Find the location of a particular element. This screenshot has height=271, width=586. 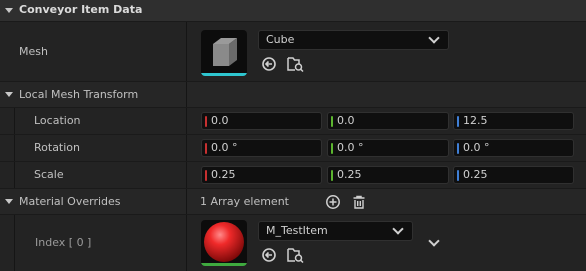

material-value: M_TestItem is located at coordinates (297, 230).